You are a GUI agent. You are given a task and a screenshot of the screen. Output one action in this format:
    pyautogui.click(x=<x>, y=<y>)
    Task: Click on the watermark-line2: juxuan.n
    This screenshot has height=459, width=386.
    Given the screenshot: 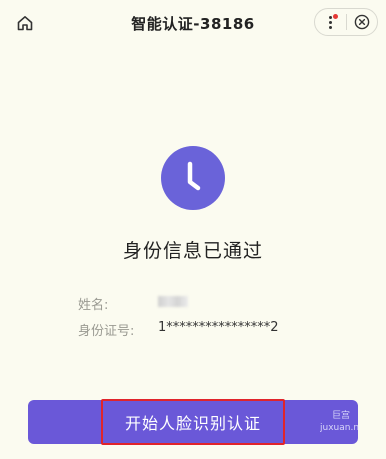 What is the action you would take?
    pyautogui.click(x=340, y=428)
    